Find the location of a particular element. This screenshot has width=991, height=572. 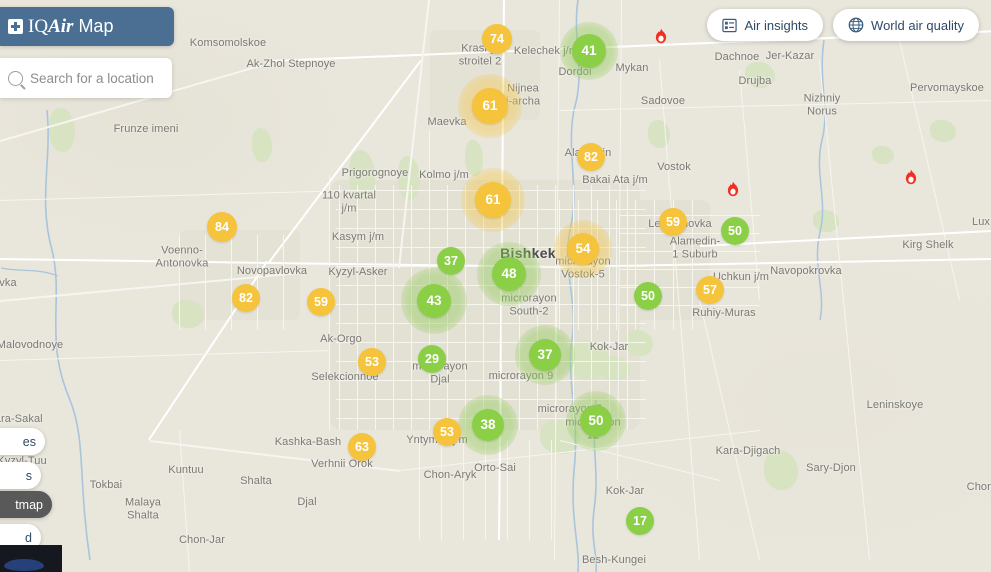

aqi-marker-core: 48 is located at coordinates (509, 274).